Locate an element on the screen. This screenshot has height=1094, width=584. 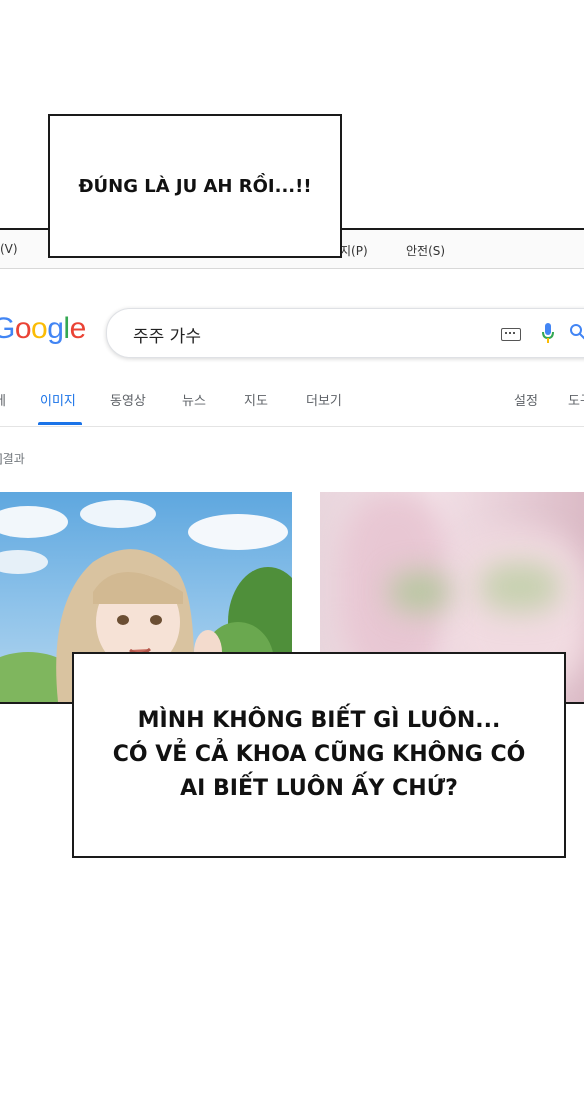
menu-item-view: (V) is located at coordinates (9, 249).